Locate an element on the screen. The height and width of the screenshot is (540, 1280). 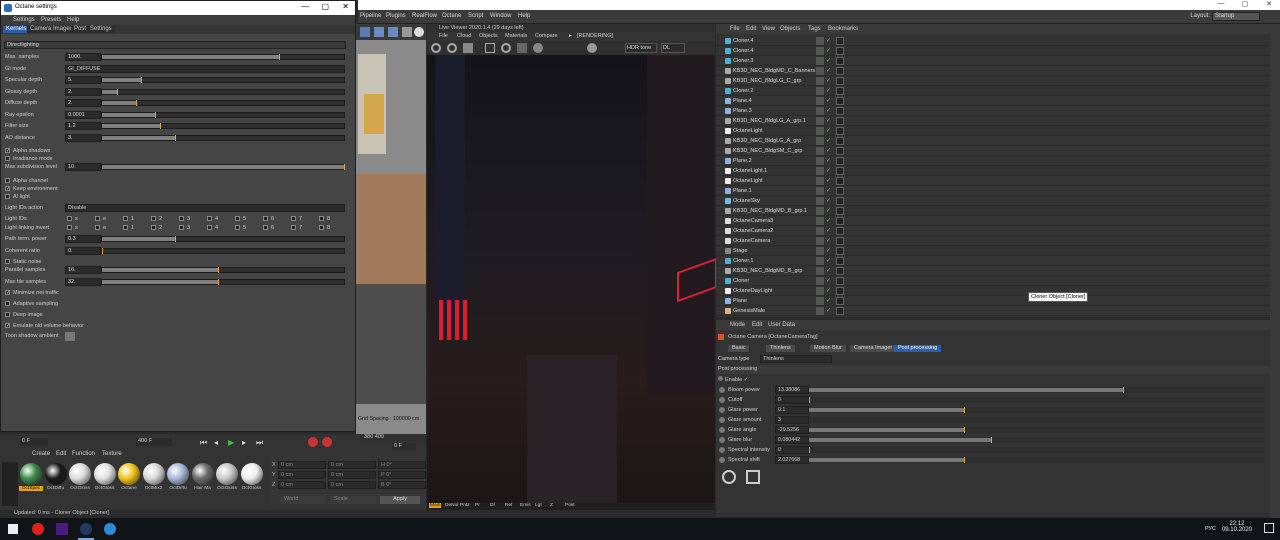
object-name: Plane.4 is located at coordinates (742, 101).